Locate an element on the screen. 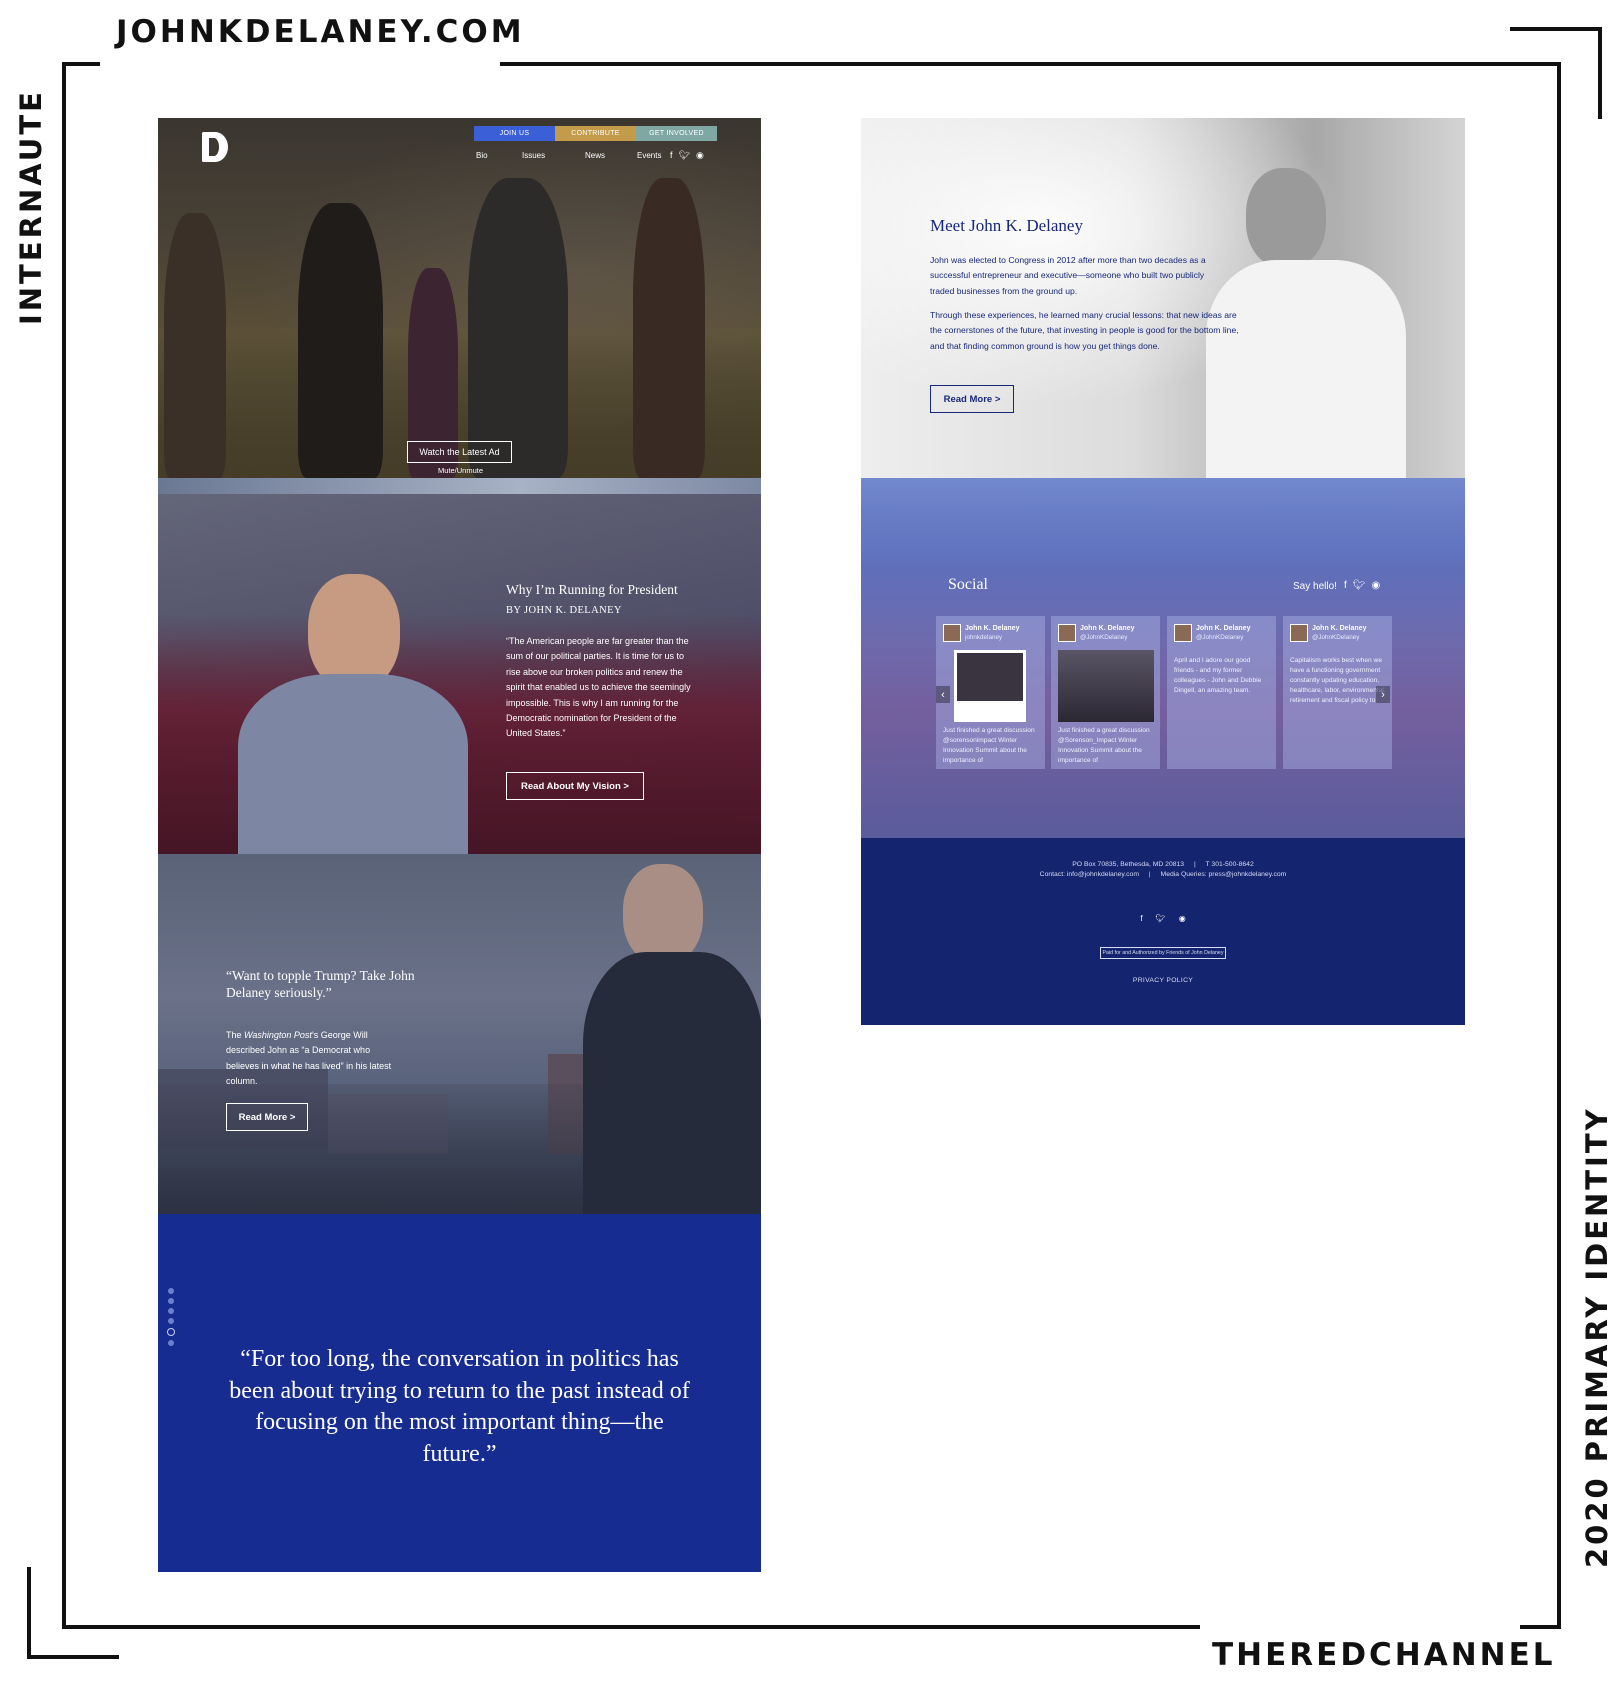 The width and height of the screenshot is (1618, 1685). contribute-button: CONTRIBUTE is located at coordinates (595, 133).